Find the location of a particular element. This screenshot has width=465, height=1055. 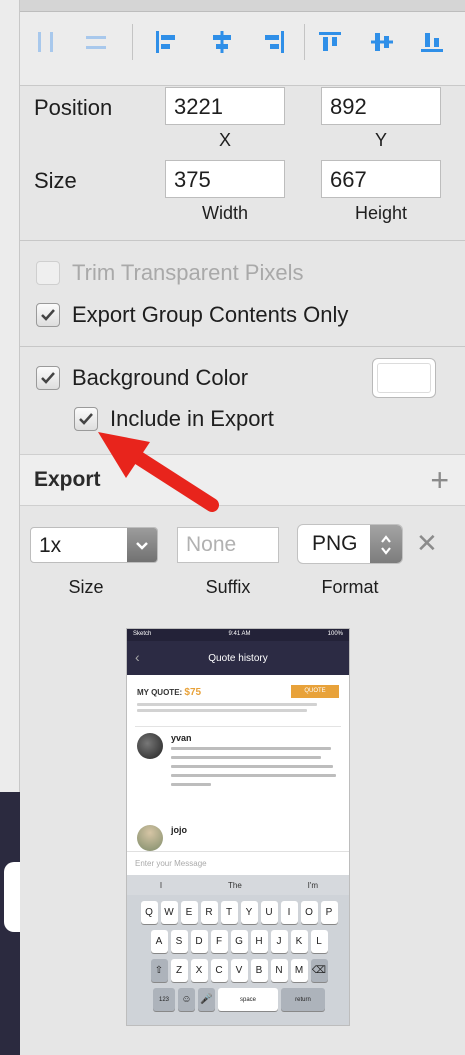

export-suffix-input: None is located at coordinates (228, 545).